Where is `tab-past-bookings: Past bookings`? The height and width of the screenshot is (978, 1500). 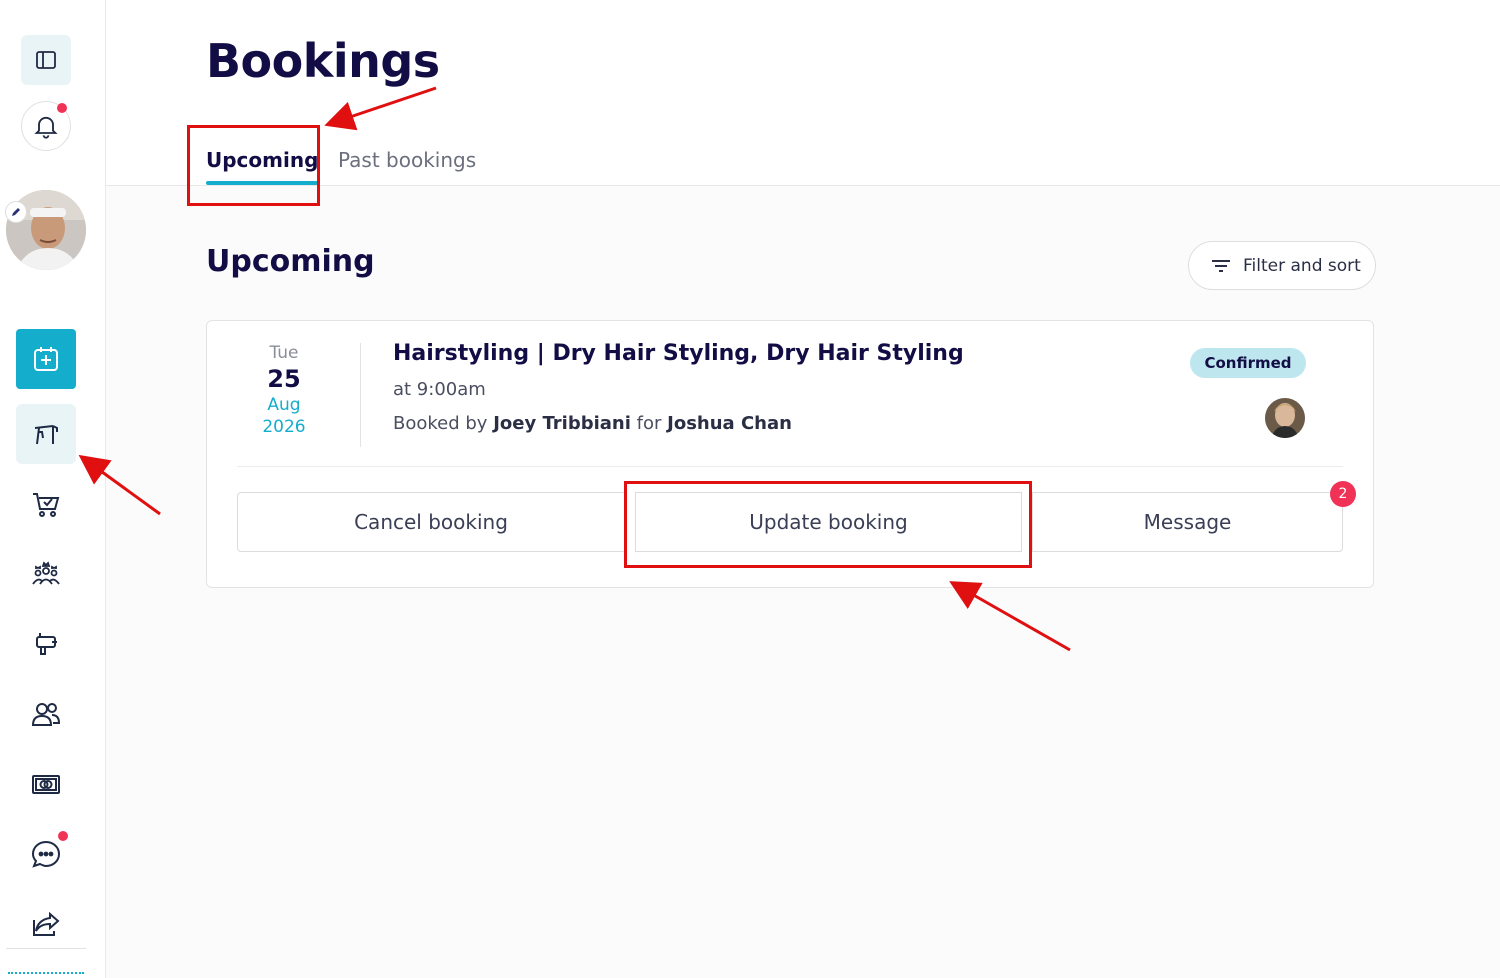
tab-past-bookings: Past bookings is located at coordinates (407, 160).